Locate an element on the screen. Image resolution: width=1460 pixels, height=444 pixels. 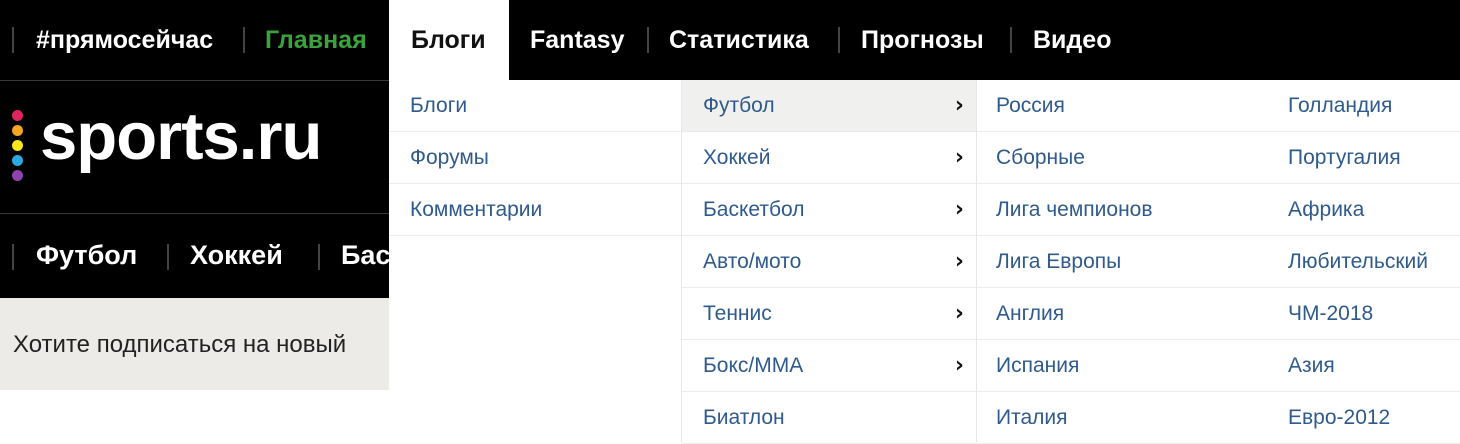
menu-item-russia: Россия is located at coordinates (1122, 106).